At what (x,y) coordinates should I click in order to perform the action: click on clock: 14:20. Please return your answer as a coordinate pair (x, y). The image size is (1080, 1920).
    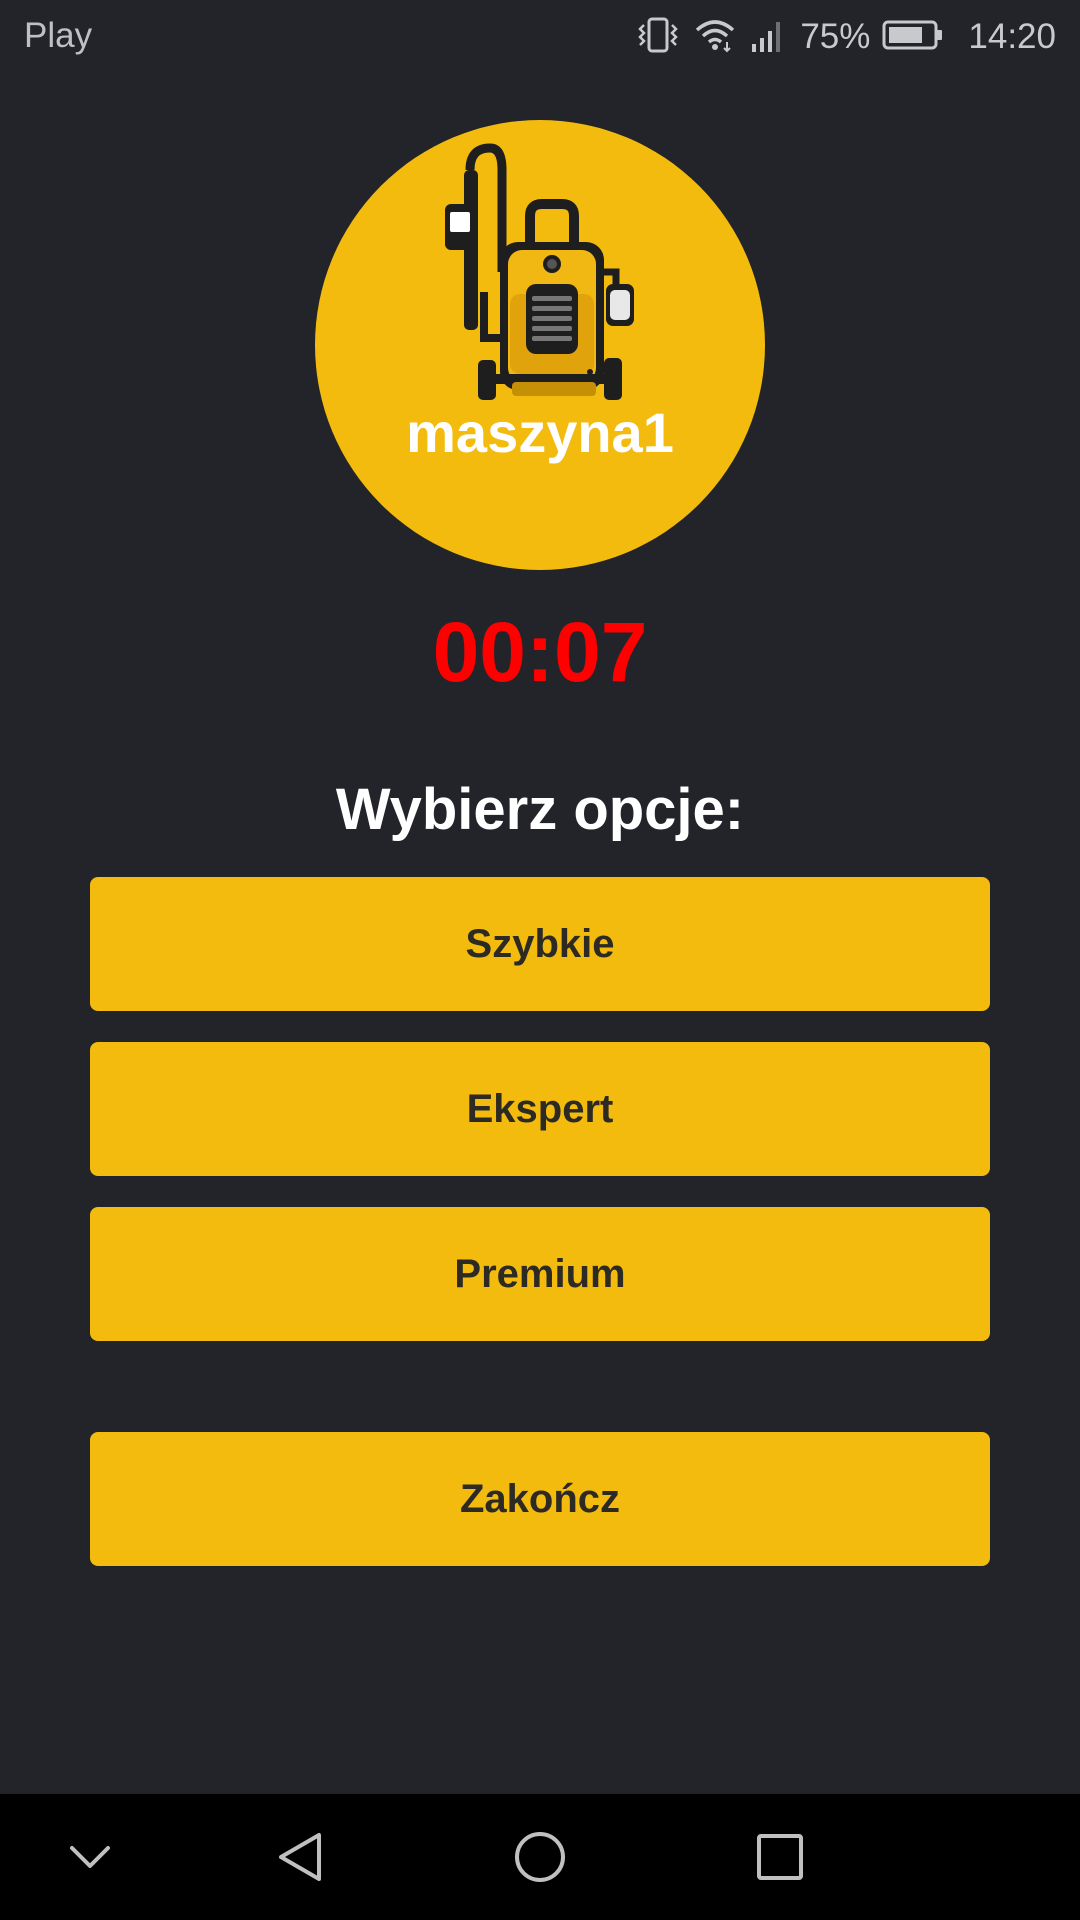
    Looking at the image, I should click on (1012, 36).